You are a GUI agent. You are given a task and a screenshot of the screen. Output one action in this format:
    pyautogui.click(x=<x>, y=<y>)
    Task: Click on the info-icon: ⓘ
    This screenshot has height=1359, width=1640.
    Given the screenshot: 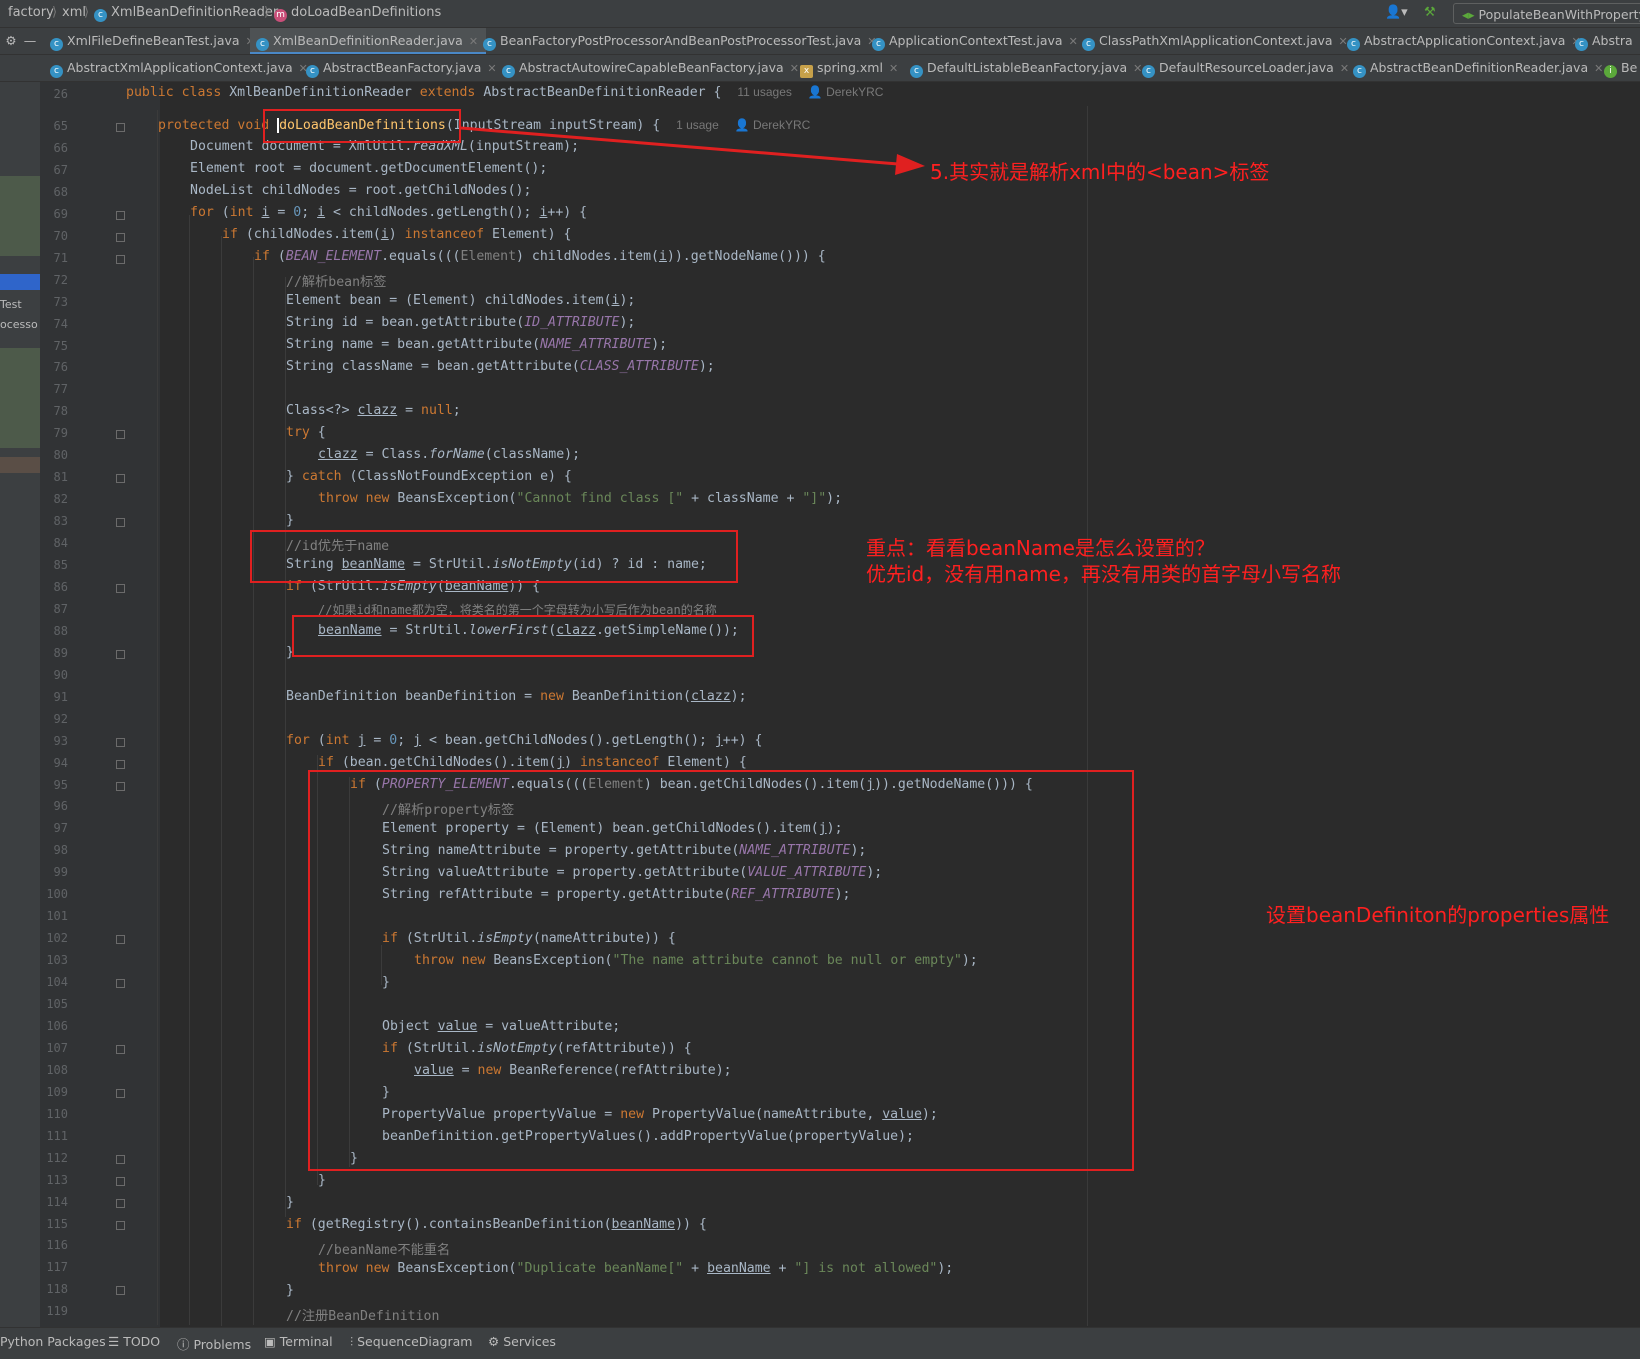 What is the action you would take?
    pyautogui.click(x=185, y=1344)
    